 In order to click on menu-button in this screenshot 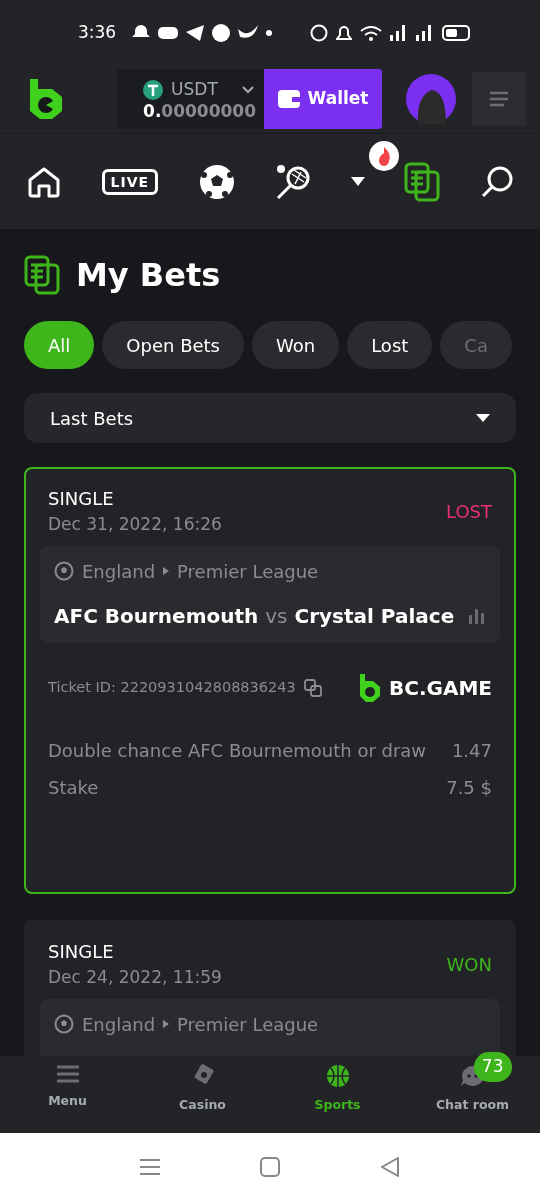, I will do `click(499, 99)`.